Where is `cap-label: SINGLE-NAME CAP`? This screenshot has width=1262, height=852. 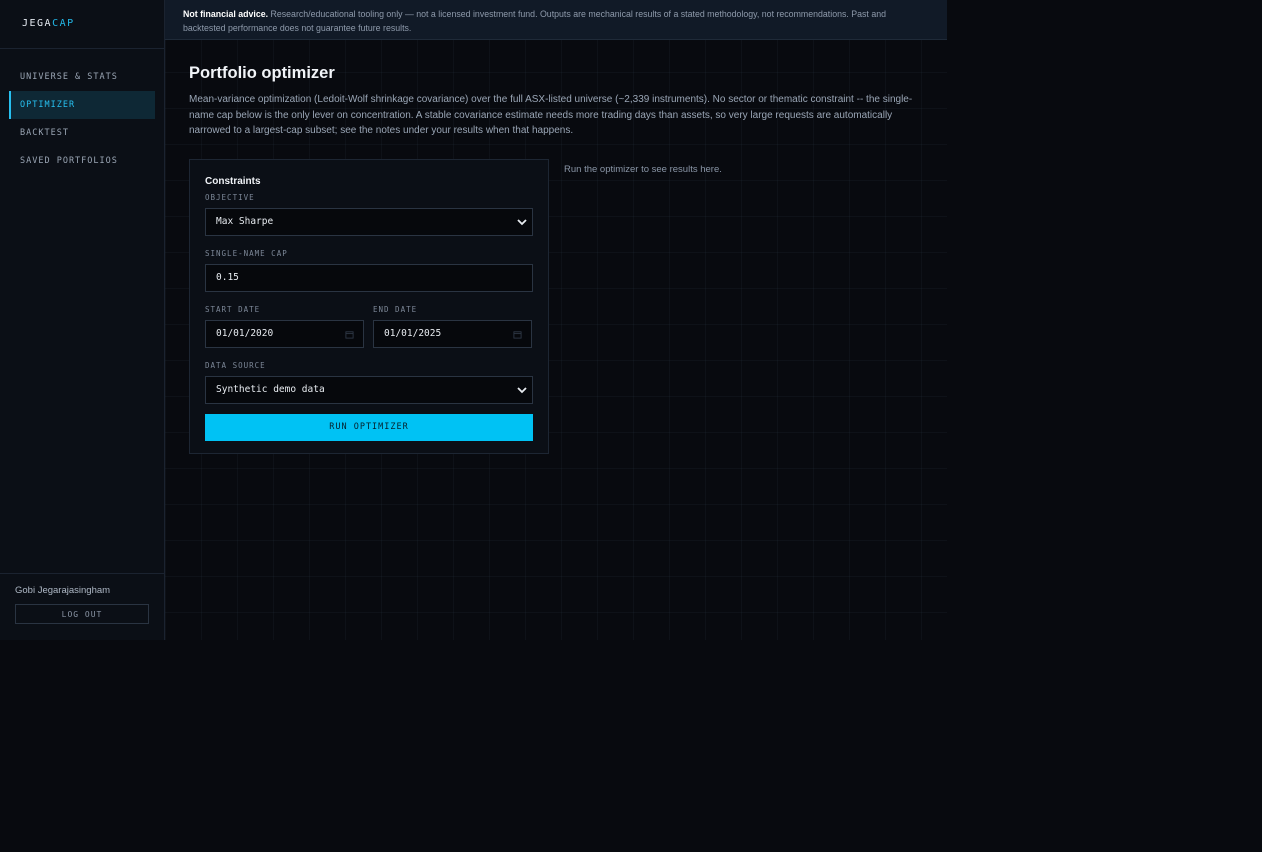 cap-label: SINGLE-NAME CAP is located at coordinates (246, 253).